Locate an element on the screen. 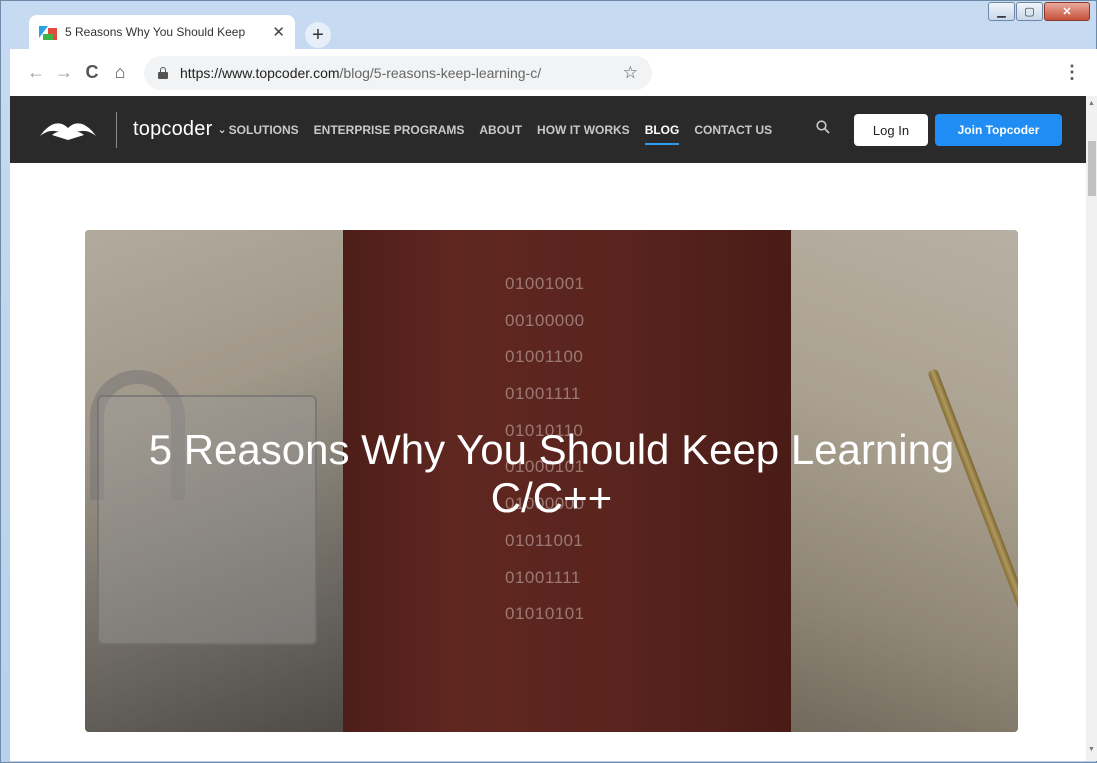  home-icon: ⌂ is located at coordinates (120, 72).